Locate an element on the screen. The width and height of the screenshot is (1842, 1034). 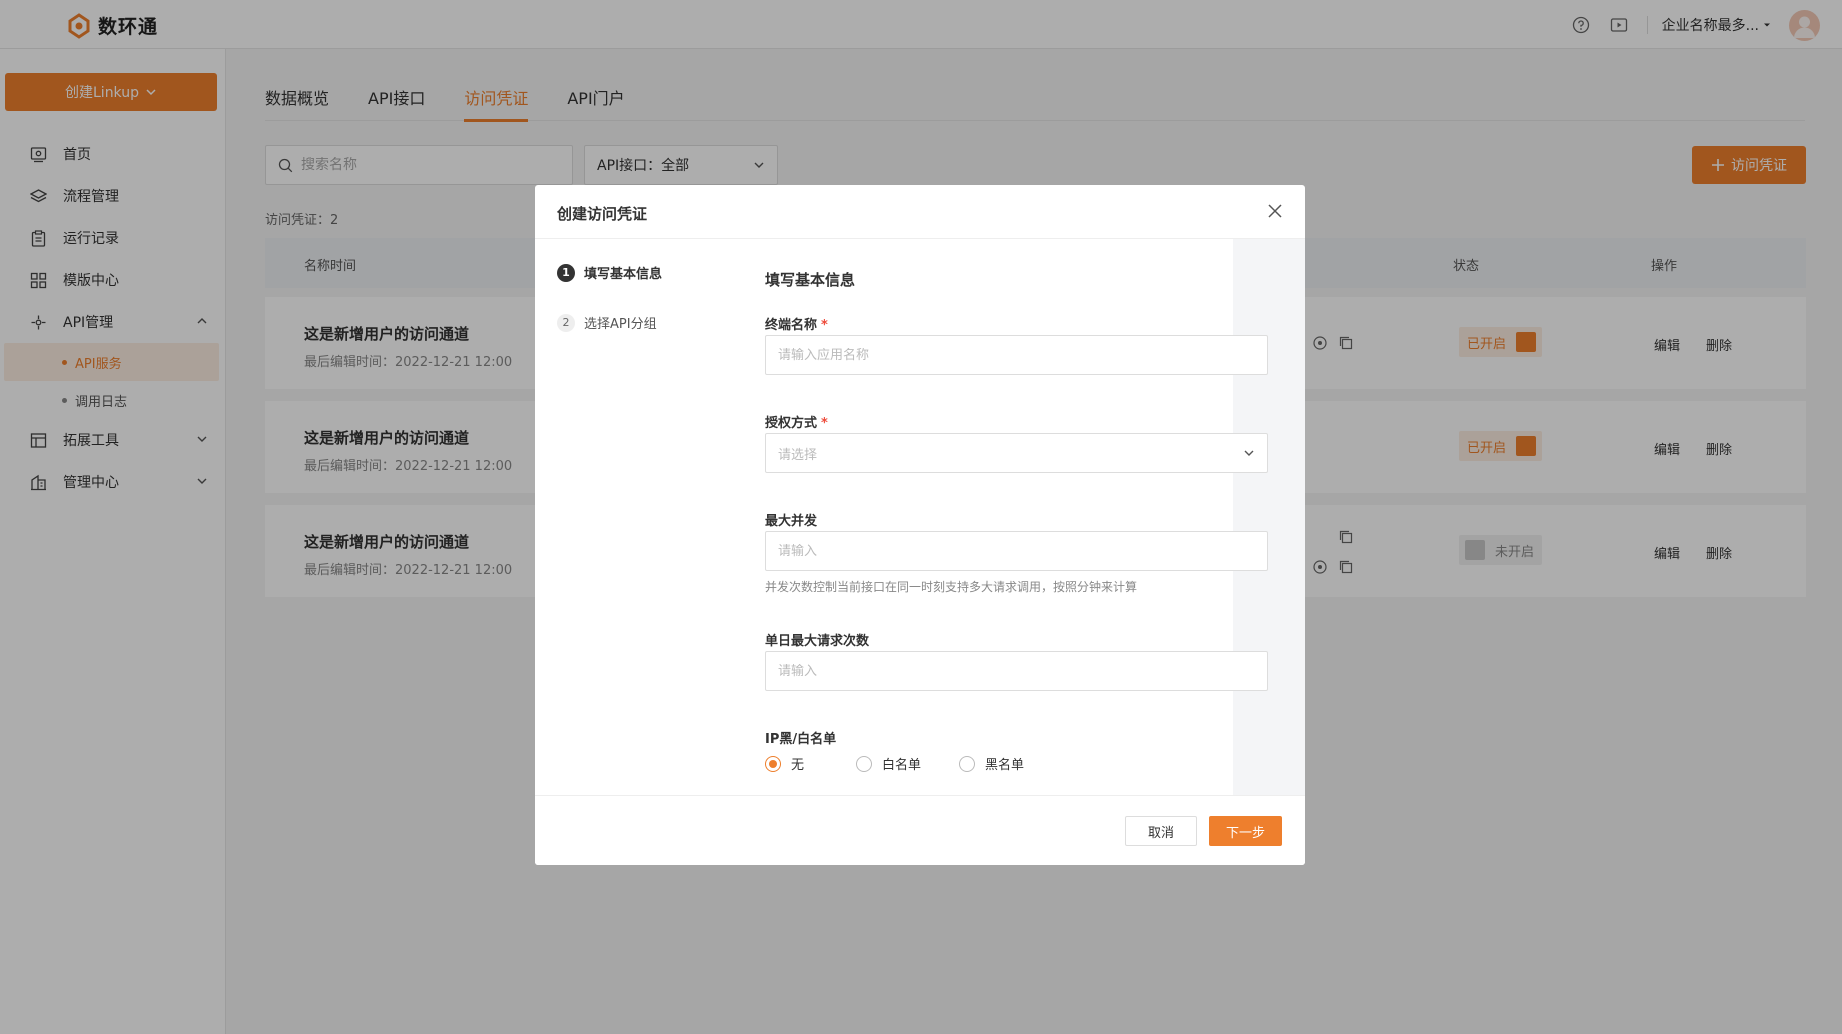
max-concurrency-input is located at coordinates (1016, 551).